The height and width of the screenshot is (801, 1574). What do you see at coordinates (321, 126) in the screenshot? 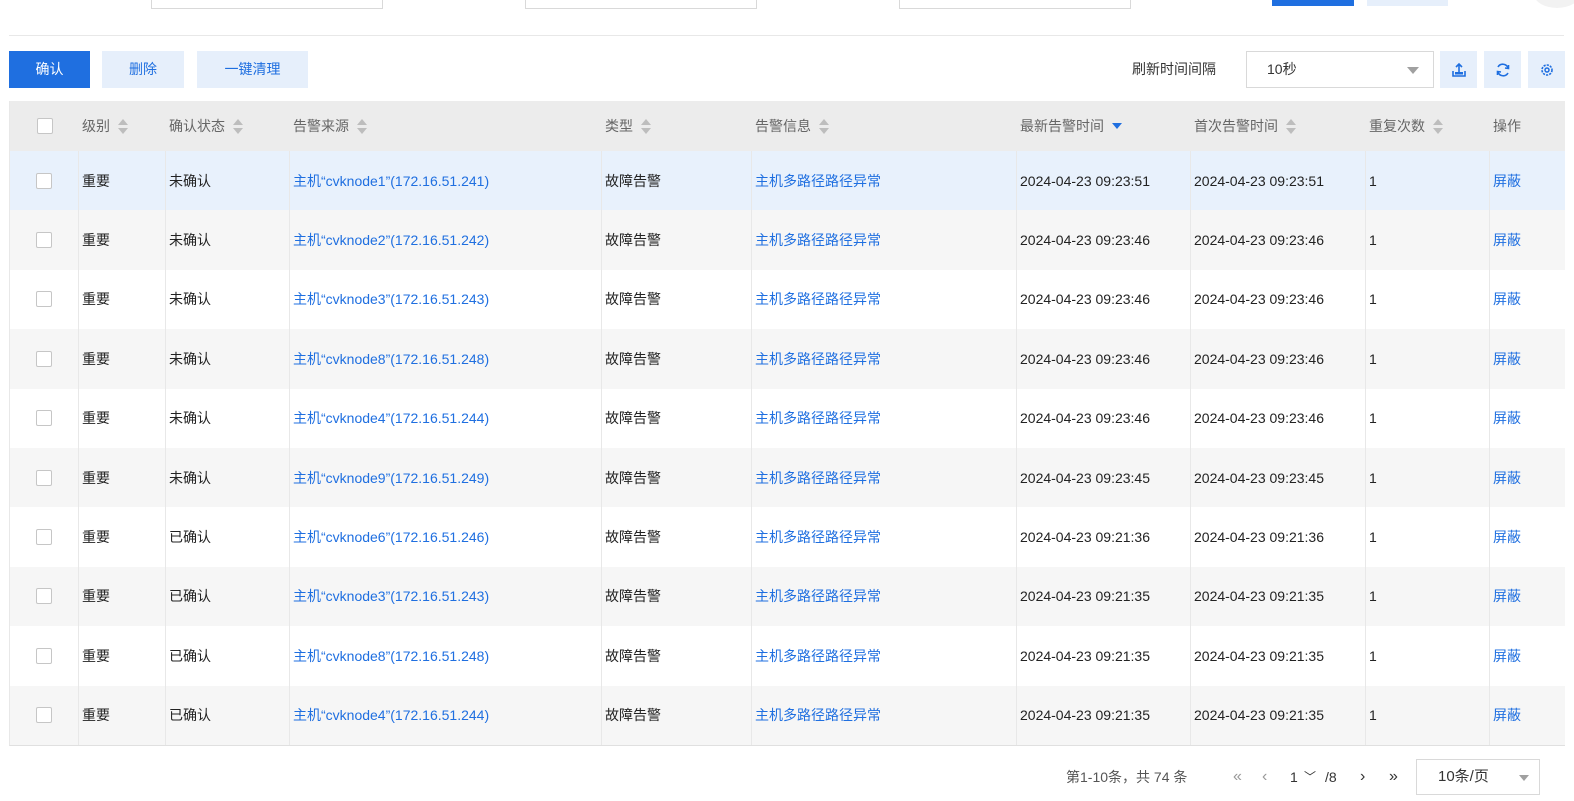
I see `header-label: 告警来源` at bounding box center [321, 126].